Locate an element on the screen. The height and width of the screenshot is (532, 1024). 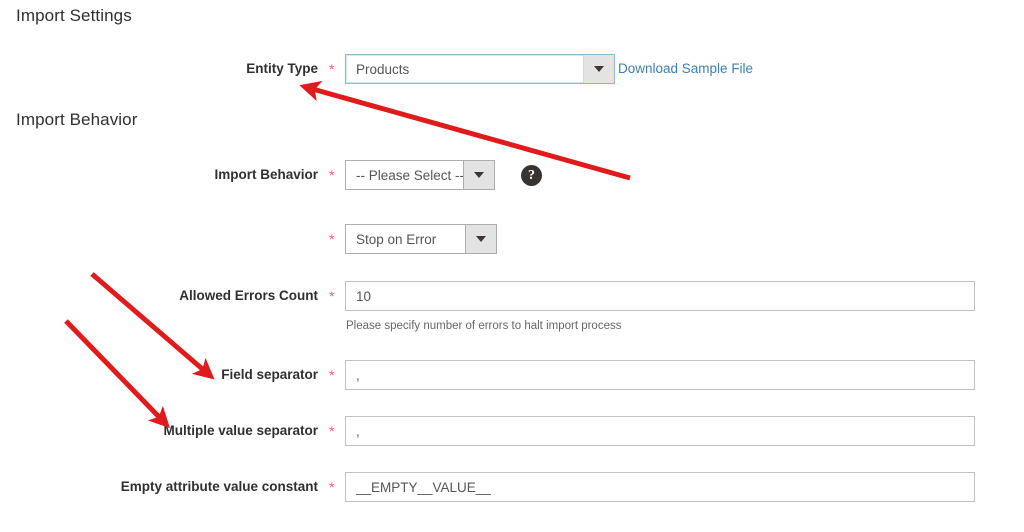
label-entity-type: Entity Type is located at coordinates (282, 68).